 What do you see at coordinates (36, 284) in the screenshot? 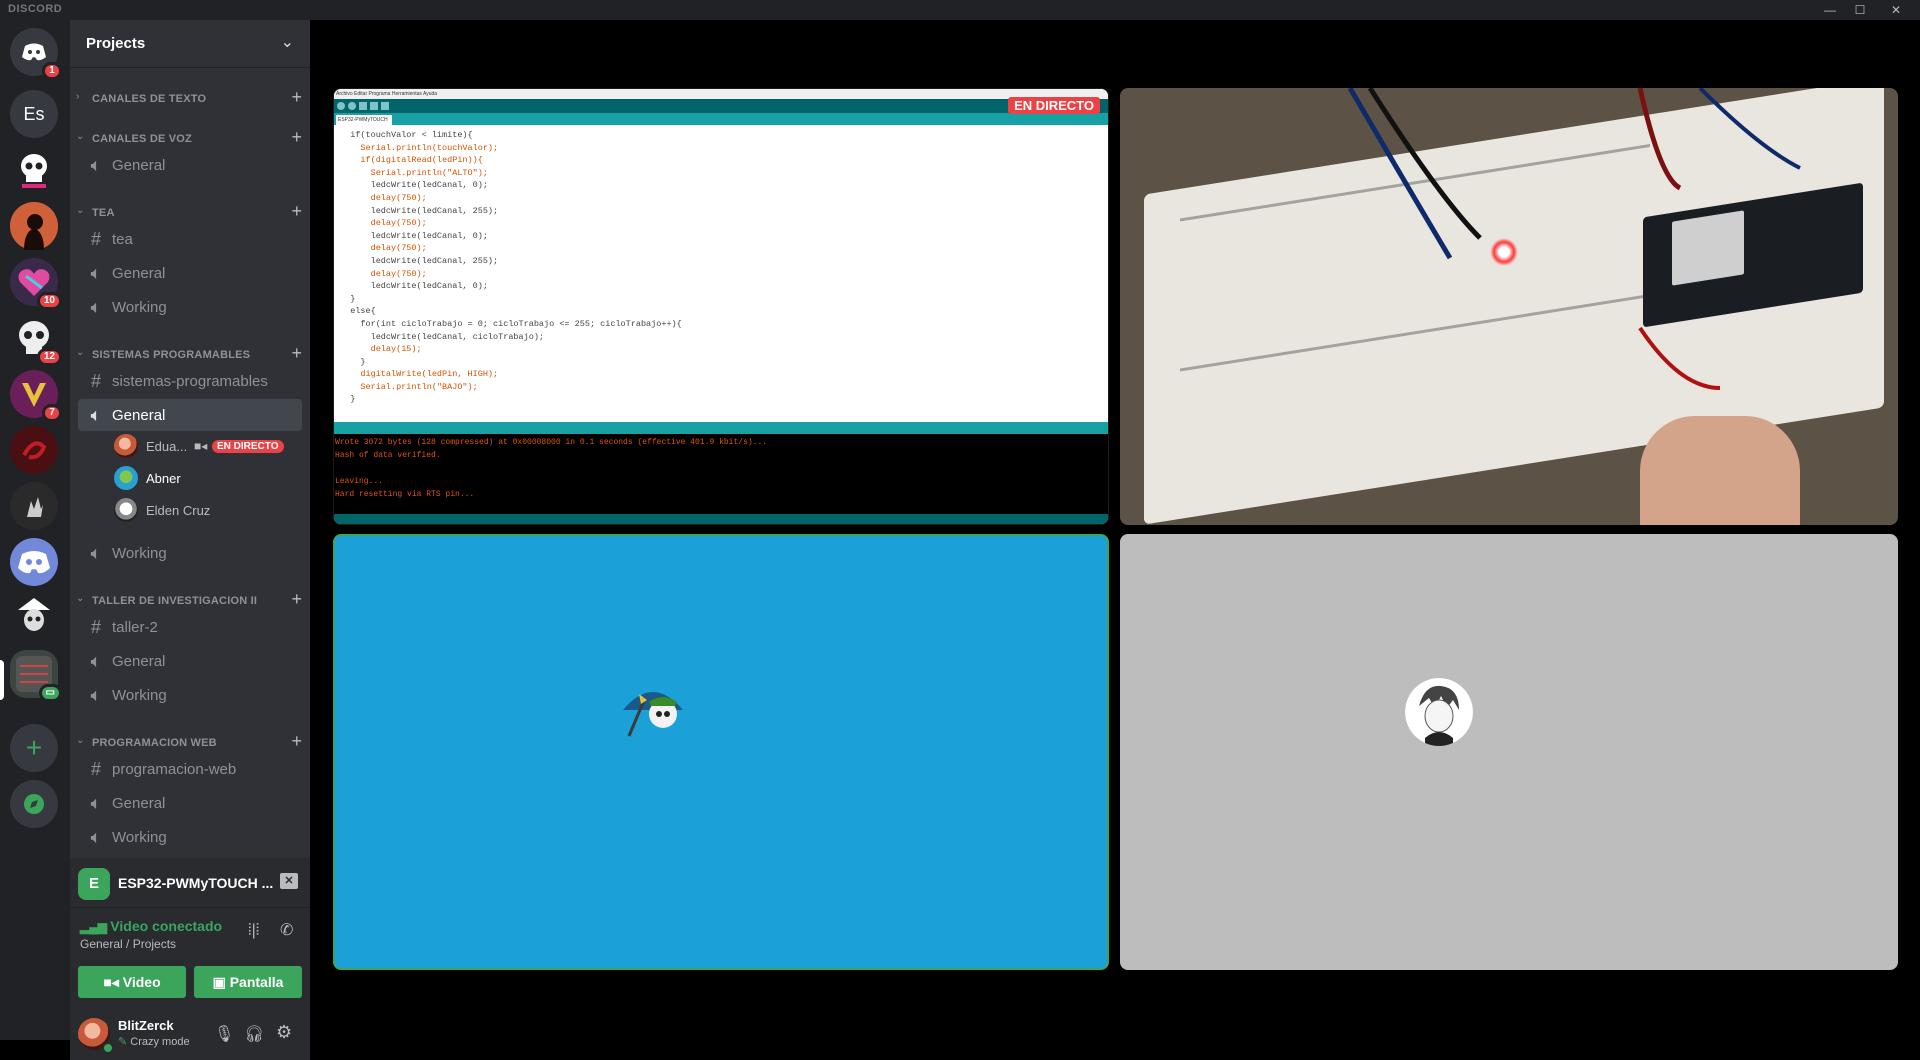
I see `server-heart: 10` at bounding box center [36, 284].